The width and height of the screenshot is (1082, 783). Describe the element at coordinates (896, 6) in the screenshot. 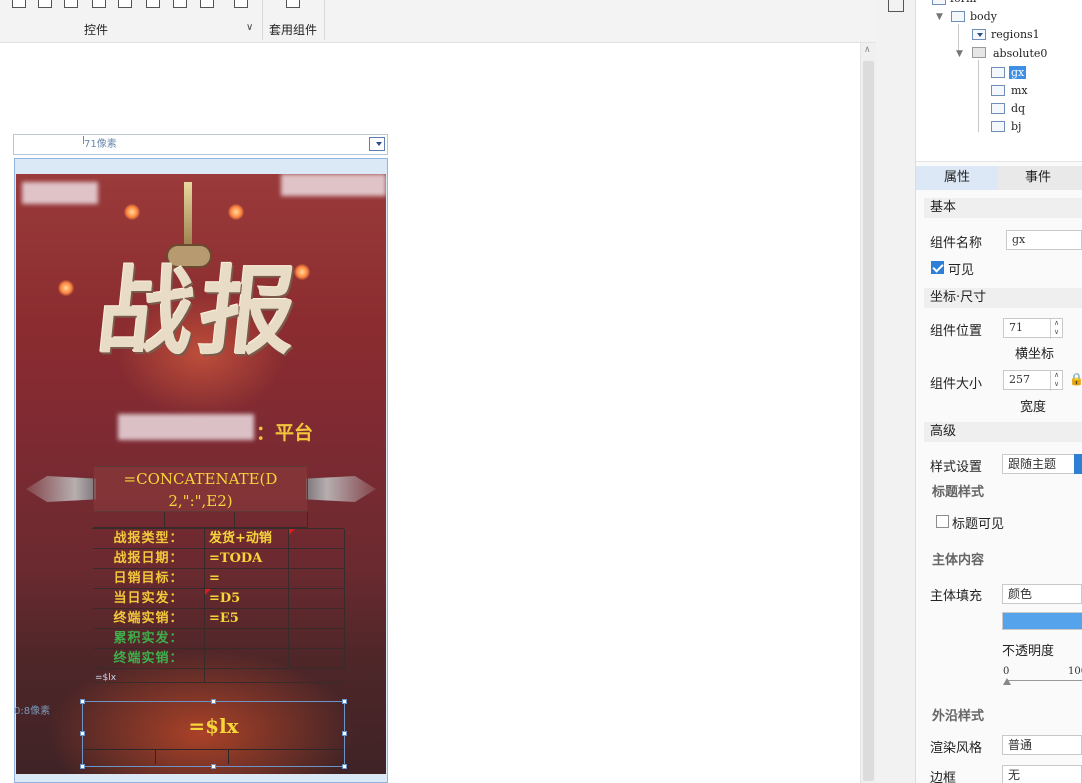

I see `layout-icon` at that location.